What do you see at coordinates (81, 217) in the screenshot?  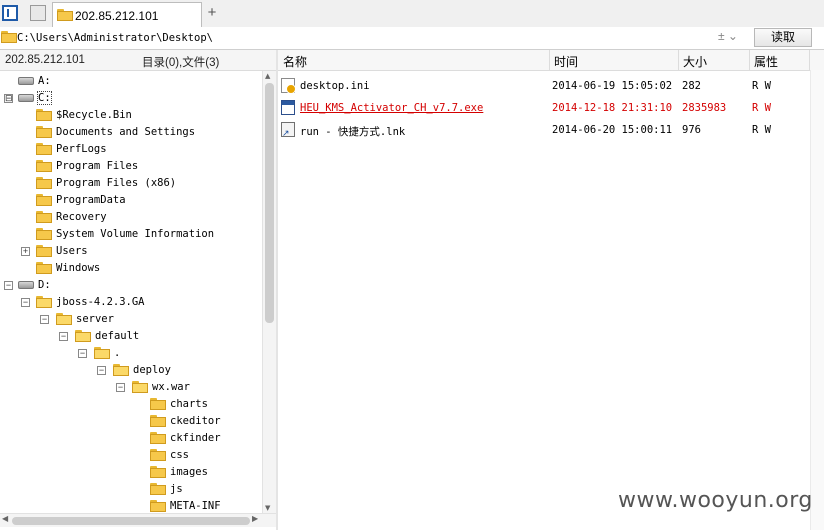 I see `tree-node-label: Recovery` at bounding box center [81, 217].